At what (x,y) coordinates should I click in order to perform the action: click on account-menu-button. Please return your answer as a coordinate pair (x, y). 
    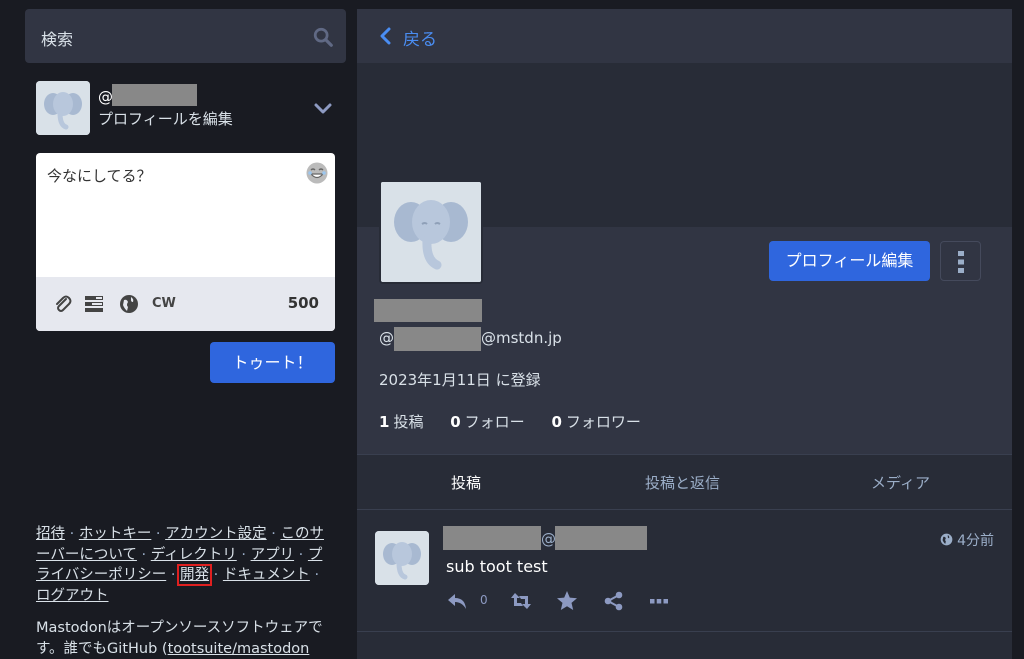
    Looking at the image, I should click on (960, 261).